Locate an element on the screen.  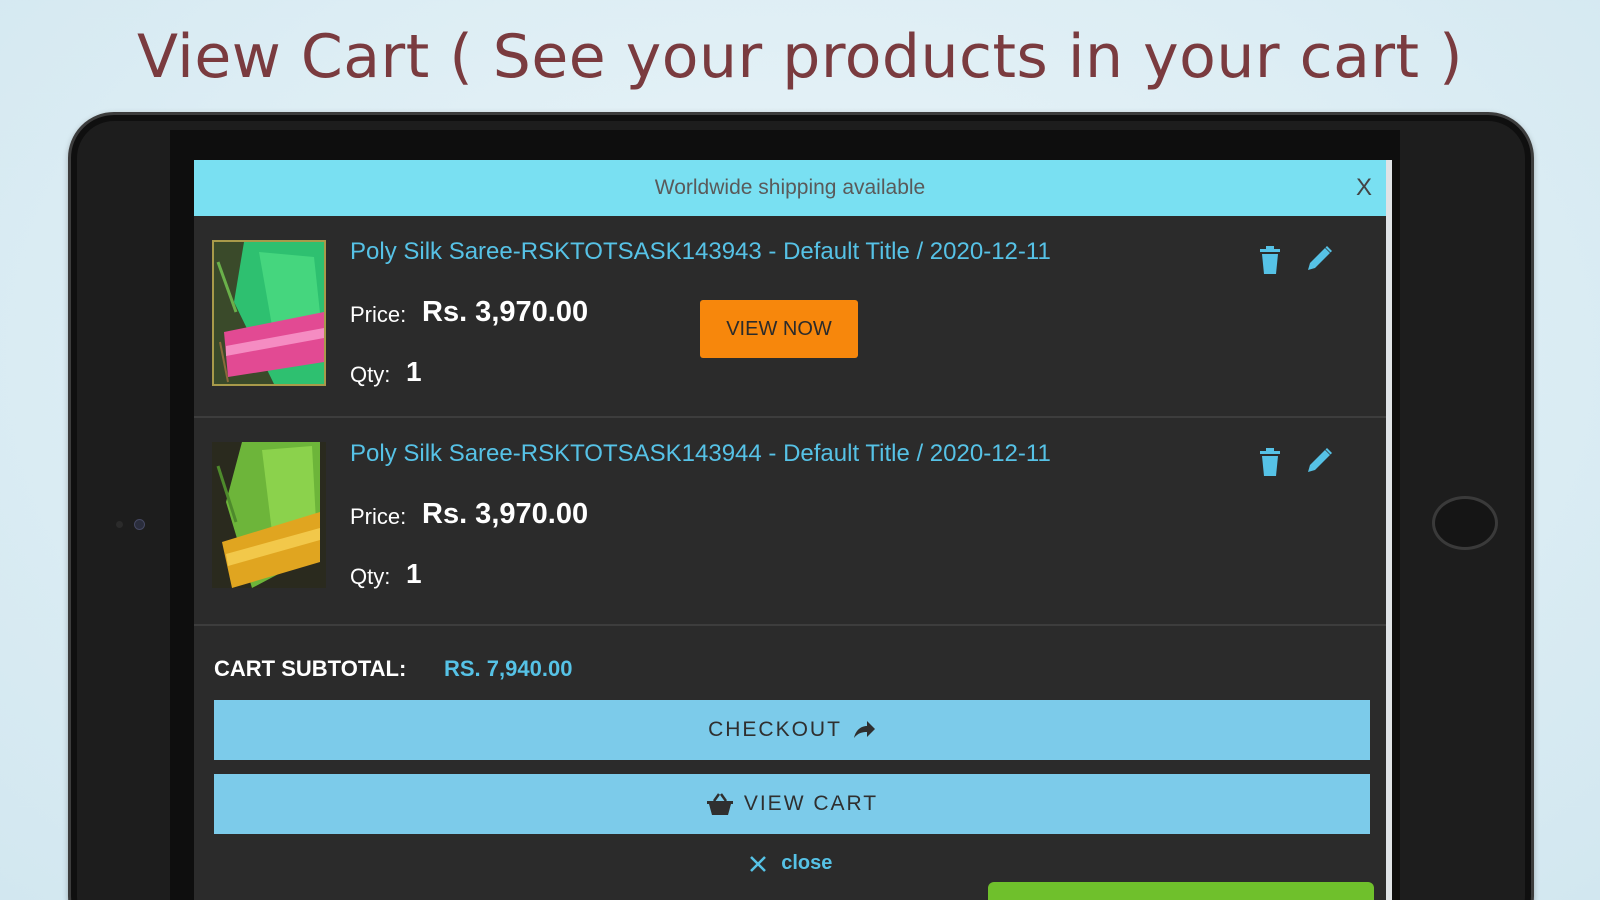
tablet-home-button is located at coordinates (1465, 523).